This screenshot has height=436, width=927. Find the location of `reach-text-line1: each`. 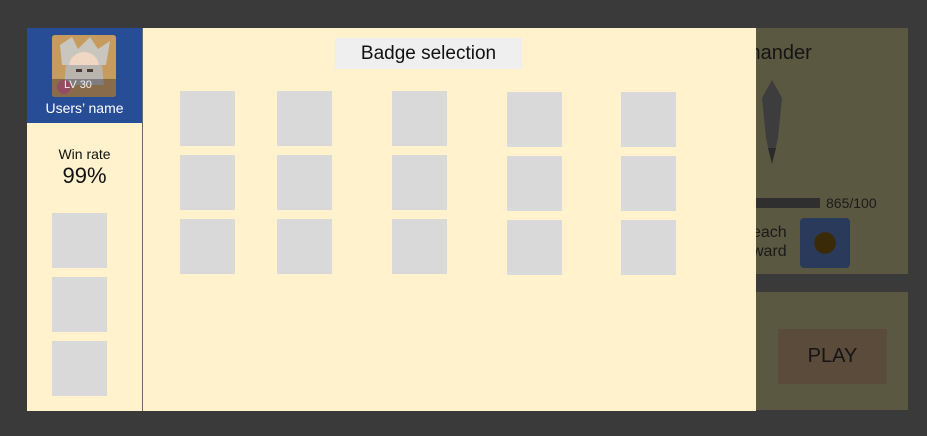

reach-text-line1: each is located at coordinates (769, 232).